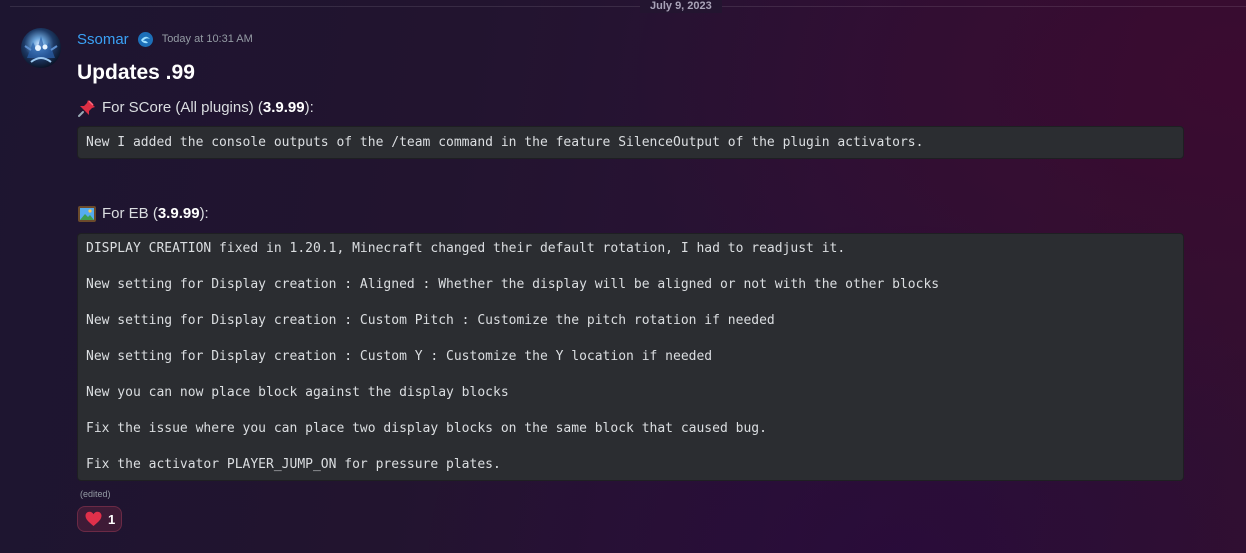 This screenshot has width=1246, height=553. I want to click on pushpin-icon, so click(87, 108).